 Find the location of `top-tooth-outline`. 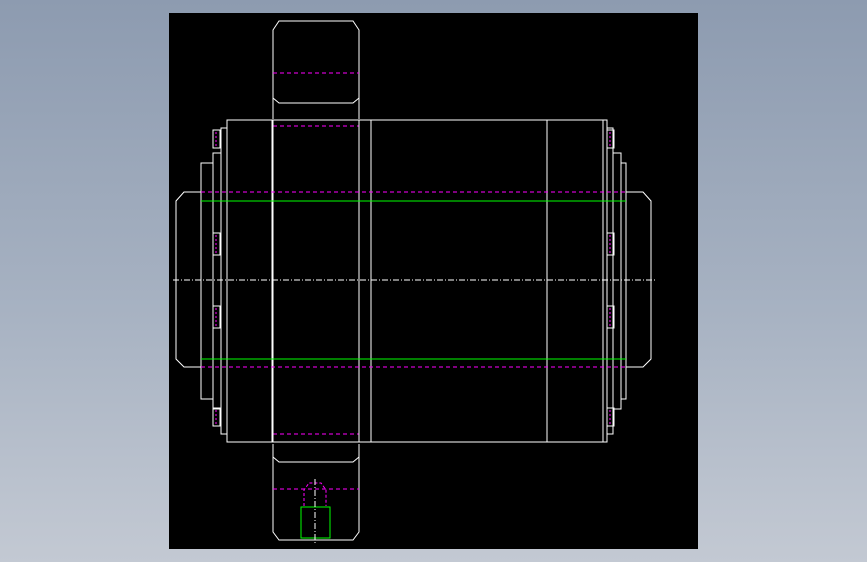

top-tooth-outline is located at coordinates (316, 69).